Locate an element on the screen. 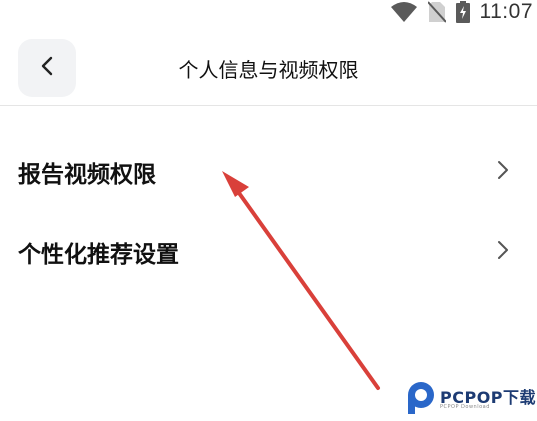 The image size is (537, 421). watermark-subtitle: PCPOP Download is located at coordinates (465, 407).